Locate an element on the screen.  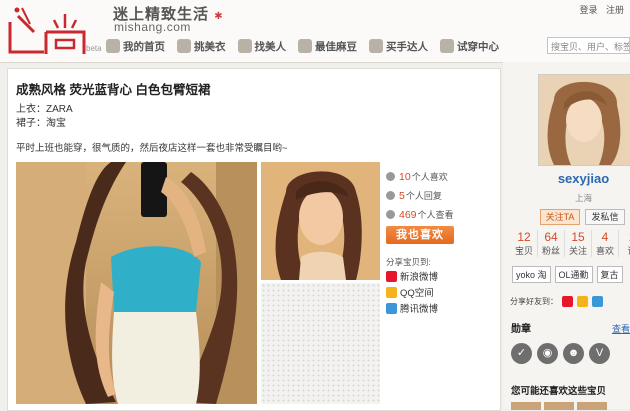
home-icon is located at coordinates (113, 46).